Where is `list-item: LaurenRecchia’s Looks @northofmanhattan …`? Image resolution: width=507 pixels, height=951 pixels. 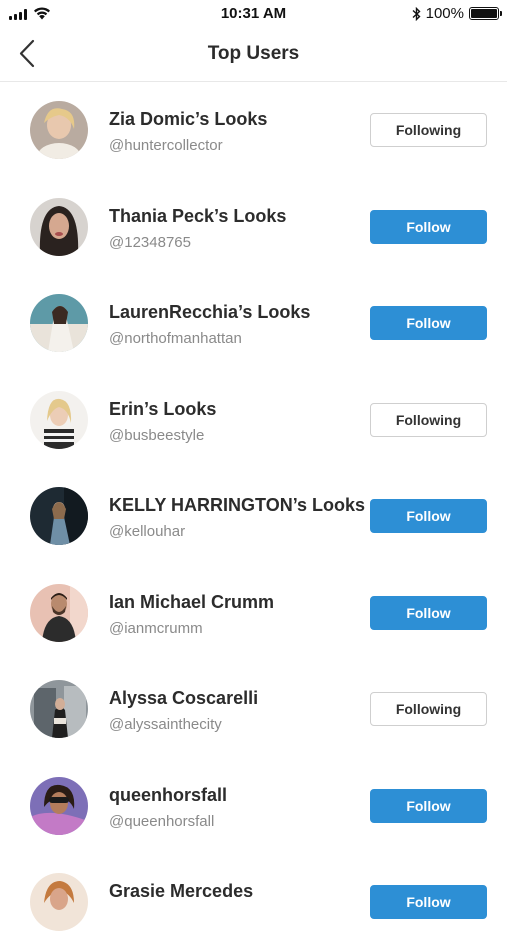 list-item: LaurenRecchia’s Looks @northofmanhattan … is located at coordinates (253, 323).